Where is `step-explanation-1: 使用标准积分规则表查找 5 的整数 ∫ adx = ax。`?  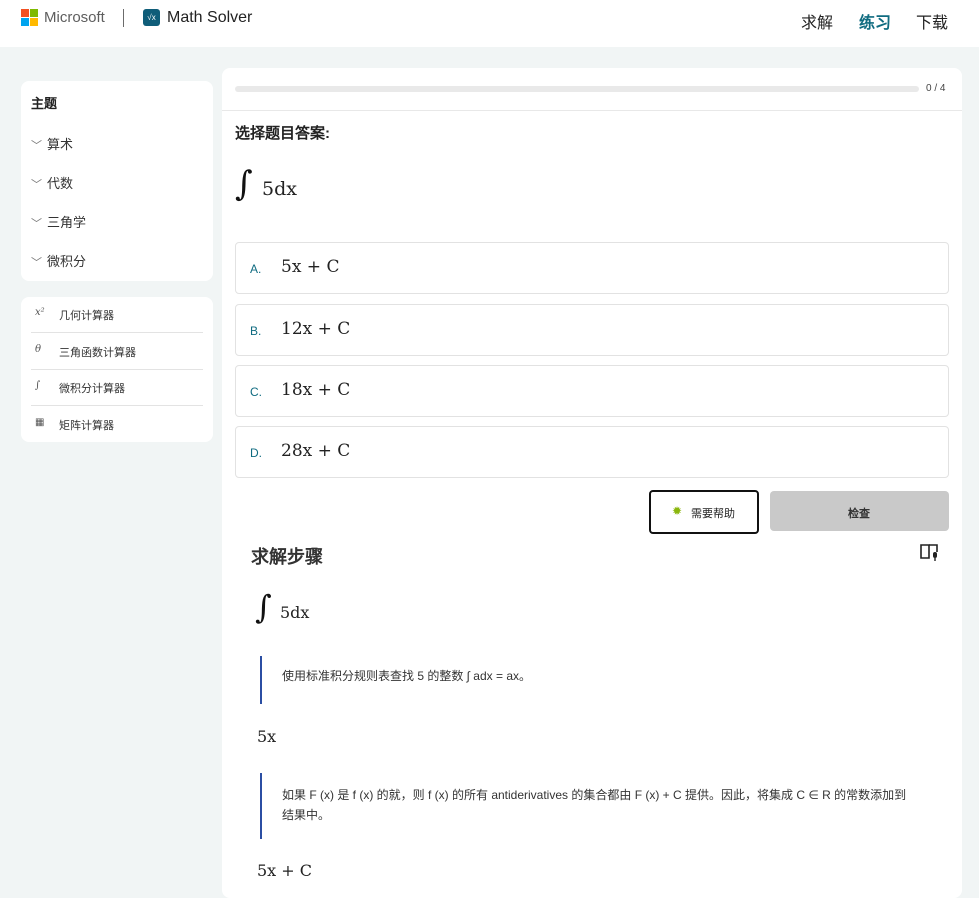
step-explanation-1: 使用标准积分规则表查找 5 的整数 ∫ adx = ax。 is located at coordinates (590, 680).